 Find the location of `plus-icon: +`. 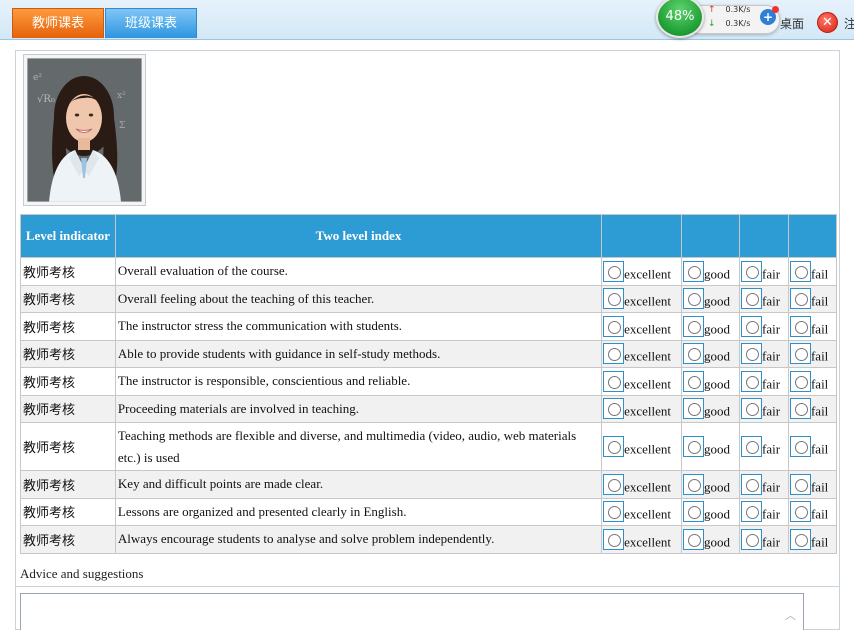

plus-icon: + is located at coordinates (769, 15).